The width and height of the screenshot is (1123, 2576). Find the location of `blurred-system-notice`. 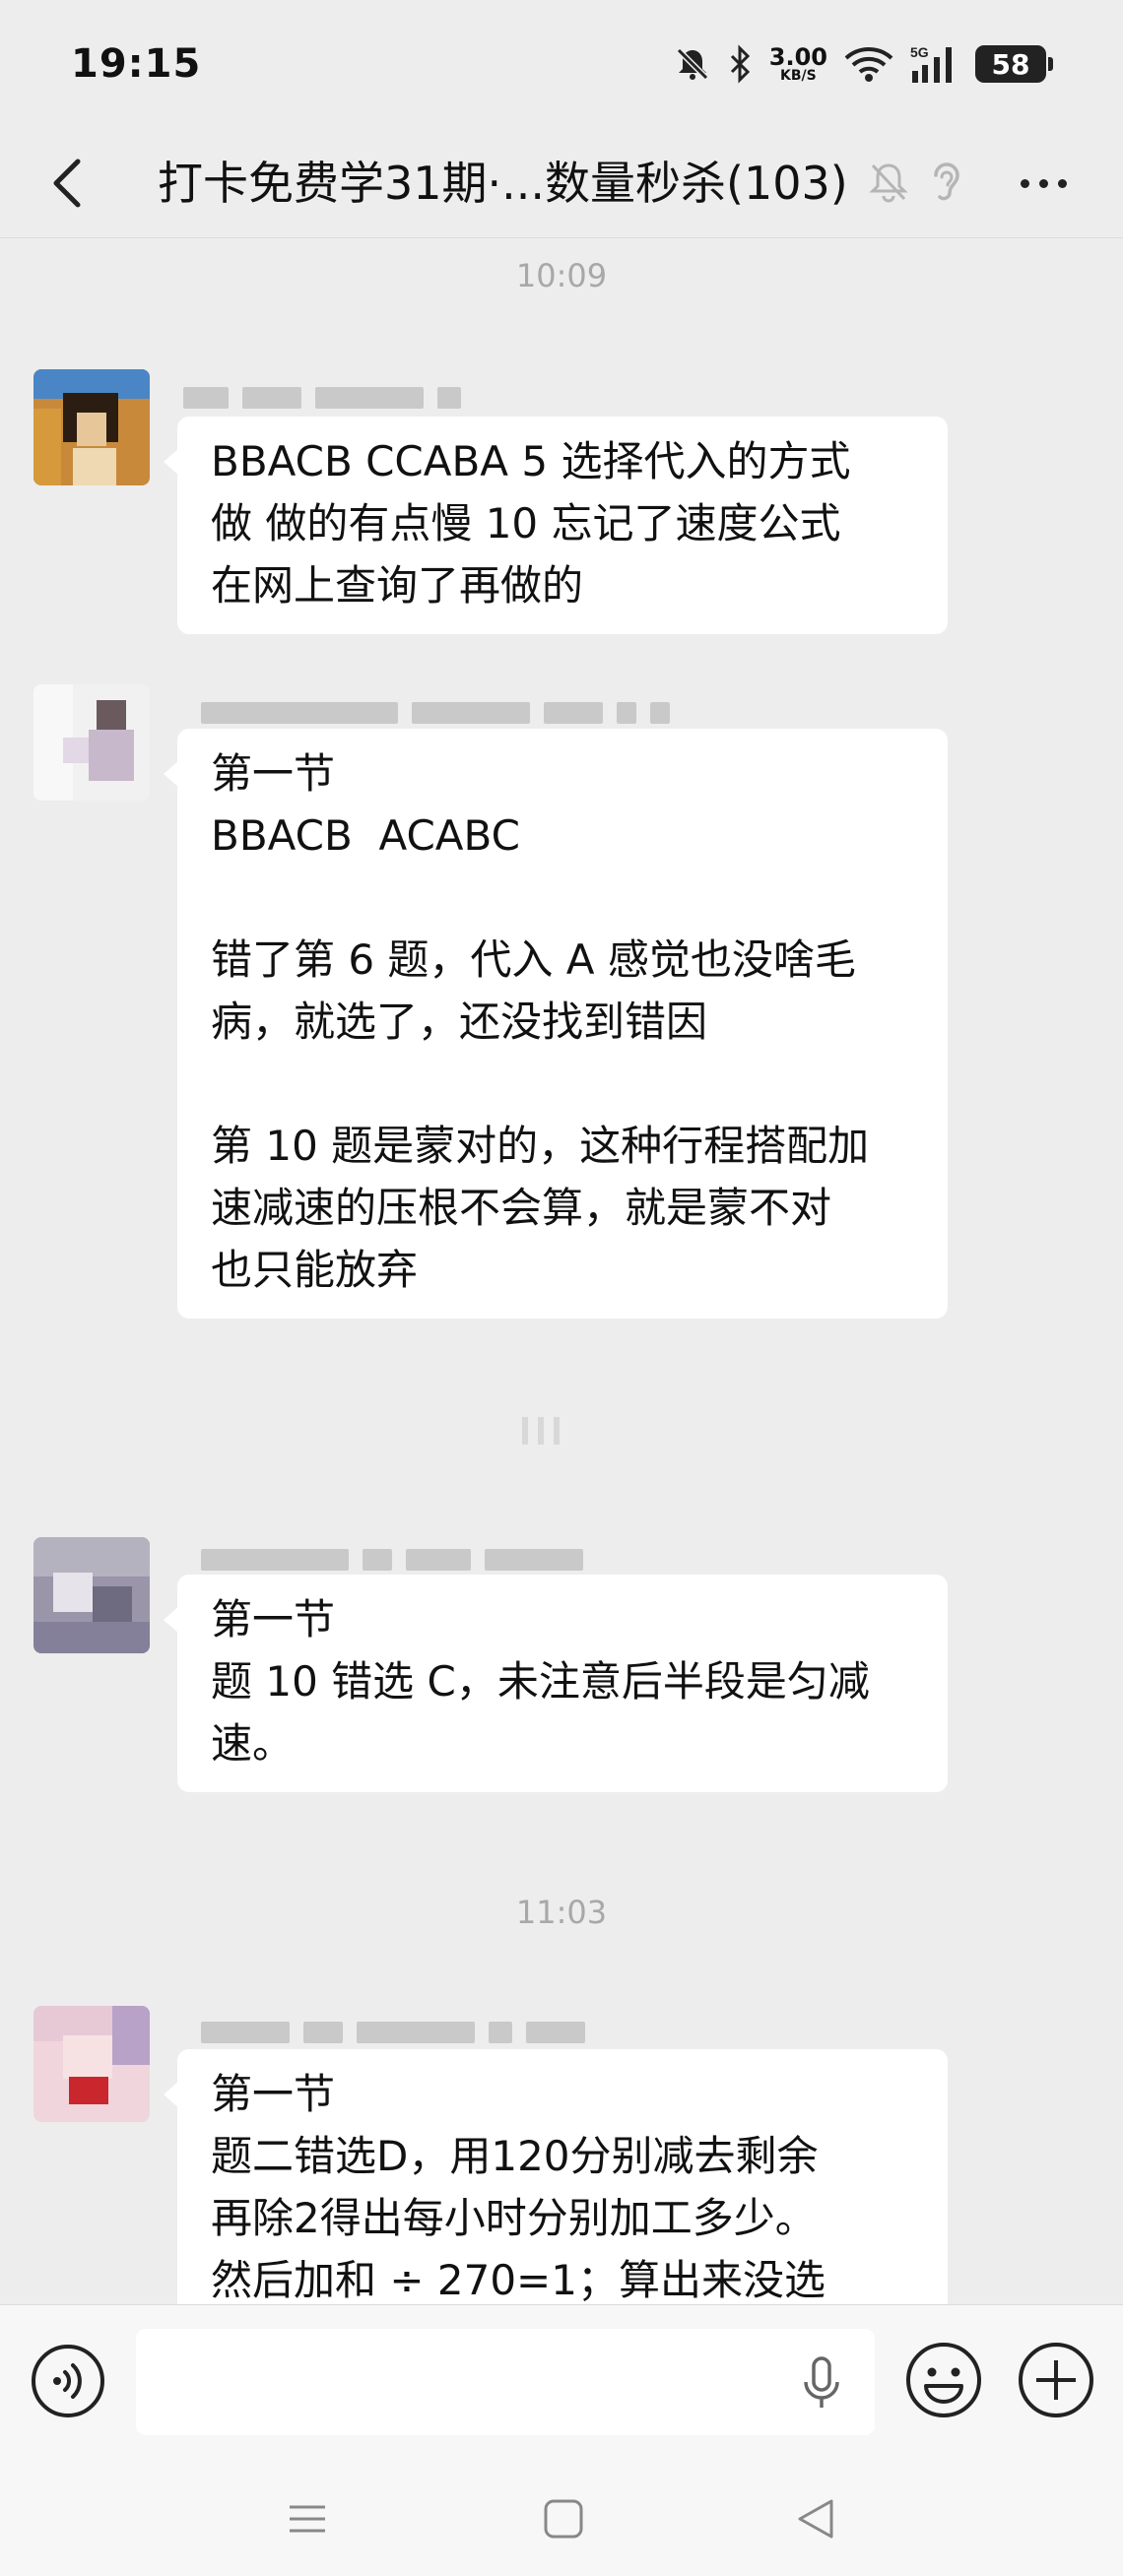

blurred-system-notice is located at coordinates (541, 1431).